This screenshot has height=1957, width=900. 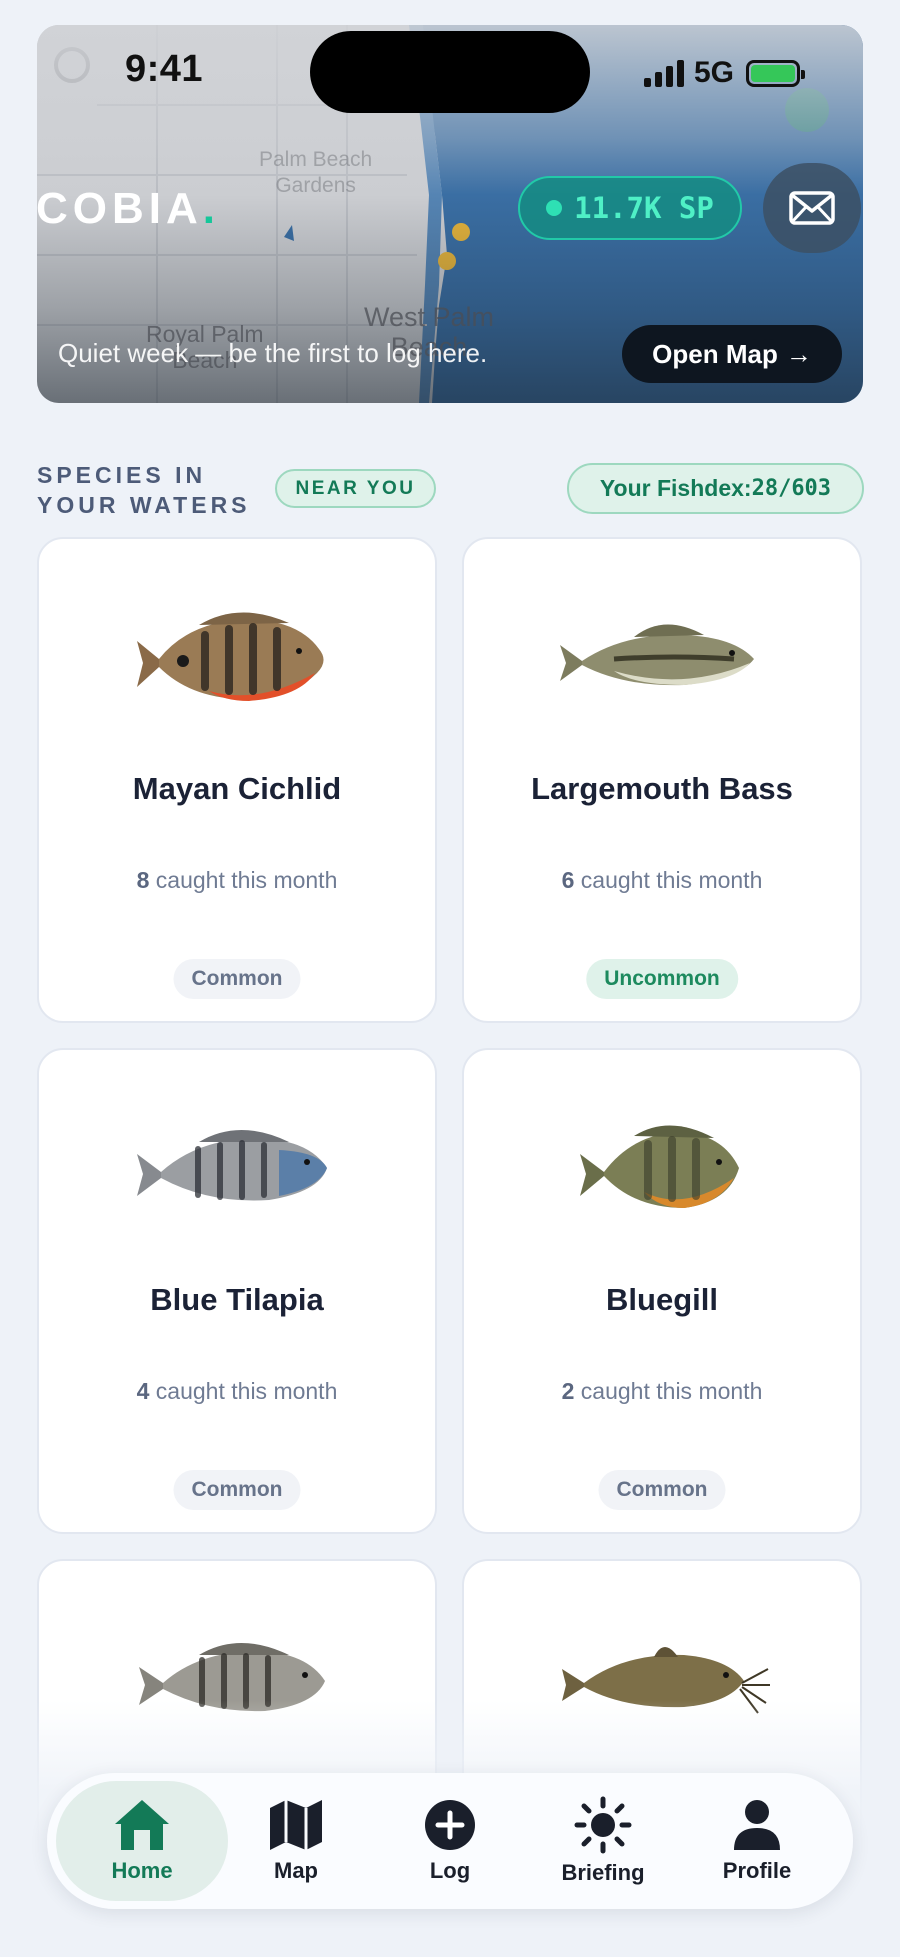 What do you see at coordinates (355, 488) in the screenshot?
I see `near-you-badge: NEAR YOU` at bounding box center [355, 488].